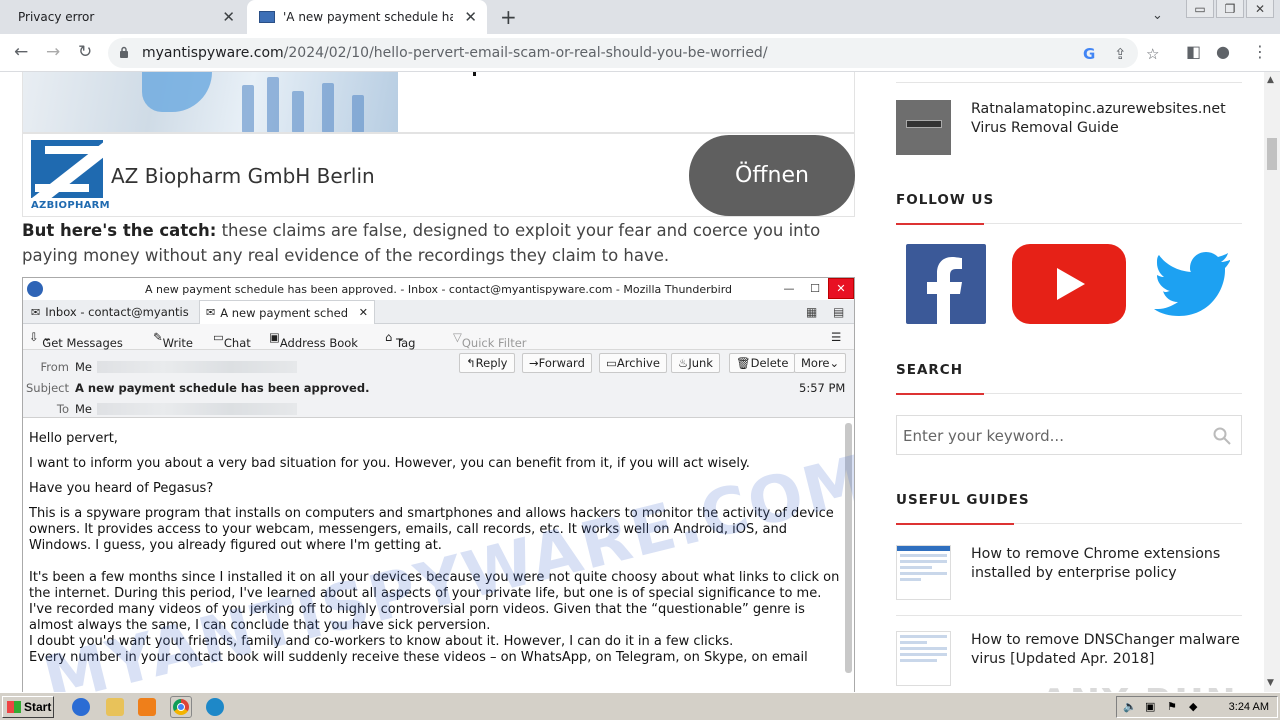 This screenshot has height=720, width=1280. Describe the element at coordinates (62, 409) in the screenshot. I see `to-label: To` at that location.